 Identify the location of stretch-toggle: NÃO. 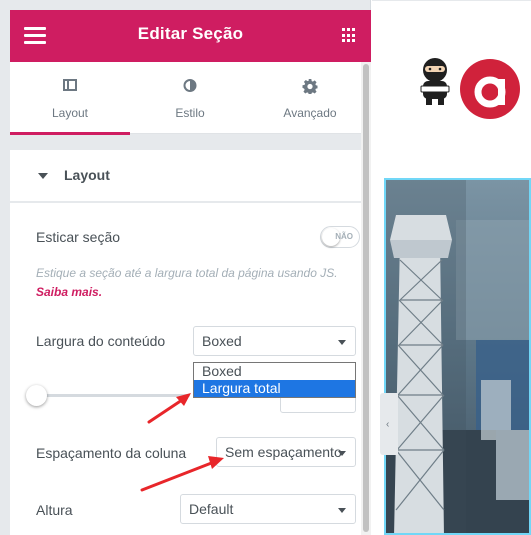
(340, 237).